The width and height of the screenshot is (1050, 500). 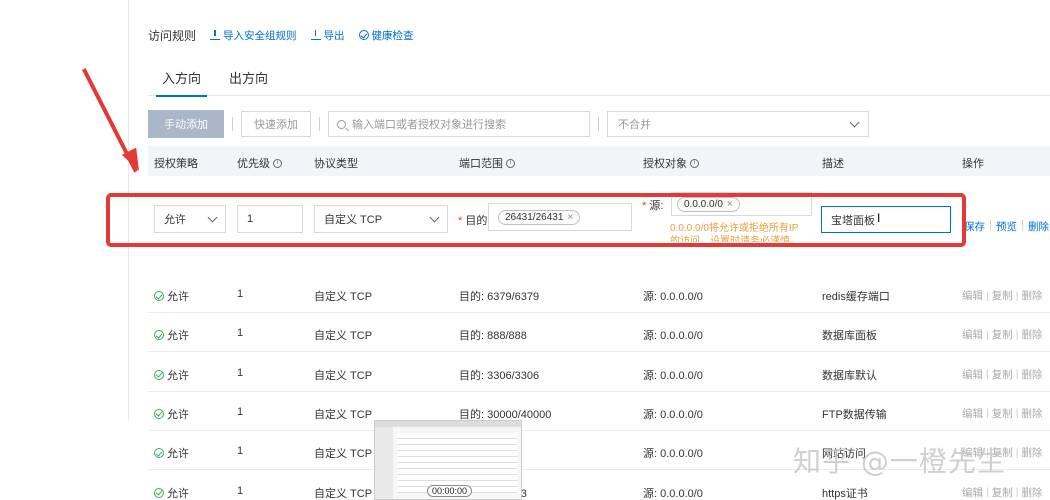 I want to click on rules-toolbar: 手动添加 快速添加 输入端口或者授权对象进行搜索 不合并, so click(x=508, y=124).